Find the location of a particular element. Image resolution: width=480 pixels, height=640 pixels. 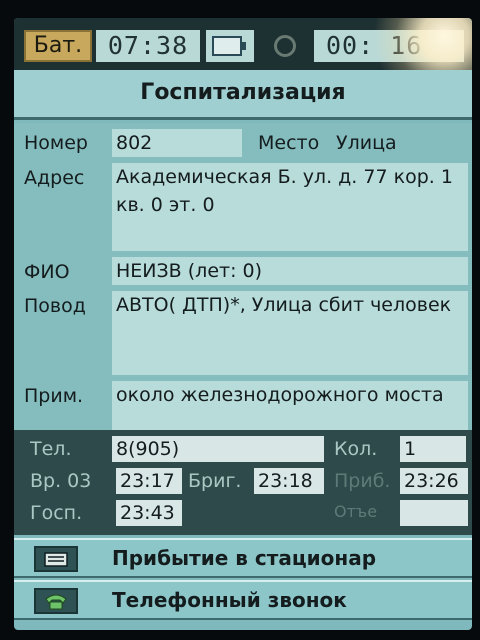

battery-label: Бат. is located at coordinates (58, 46).